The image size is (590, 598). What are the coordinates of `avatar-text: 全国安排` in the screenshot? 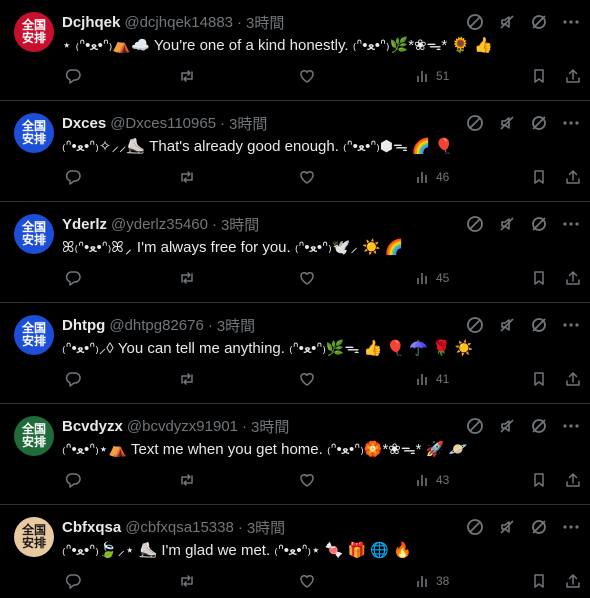 It's located at (33, 31).